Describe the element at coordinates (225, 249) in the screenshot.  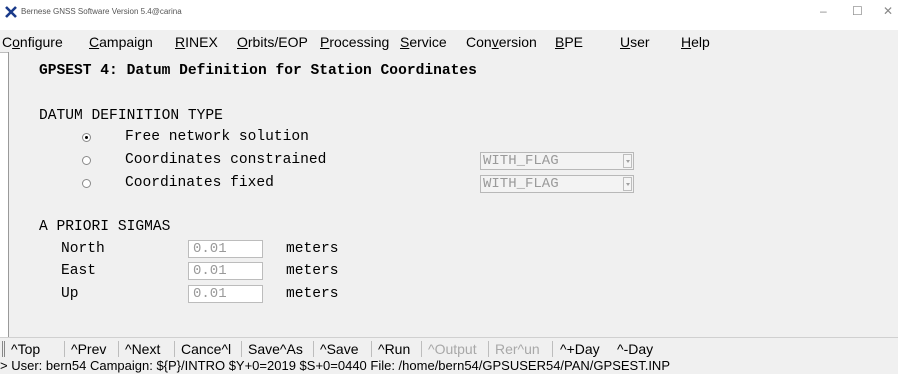
I see `sigma-north-input: 0.01` at that location.